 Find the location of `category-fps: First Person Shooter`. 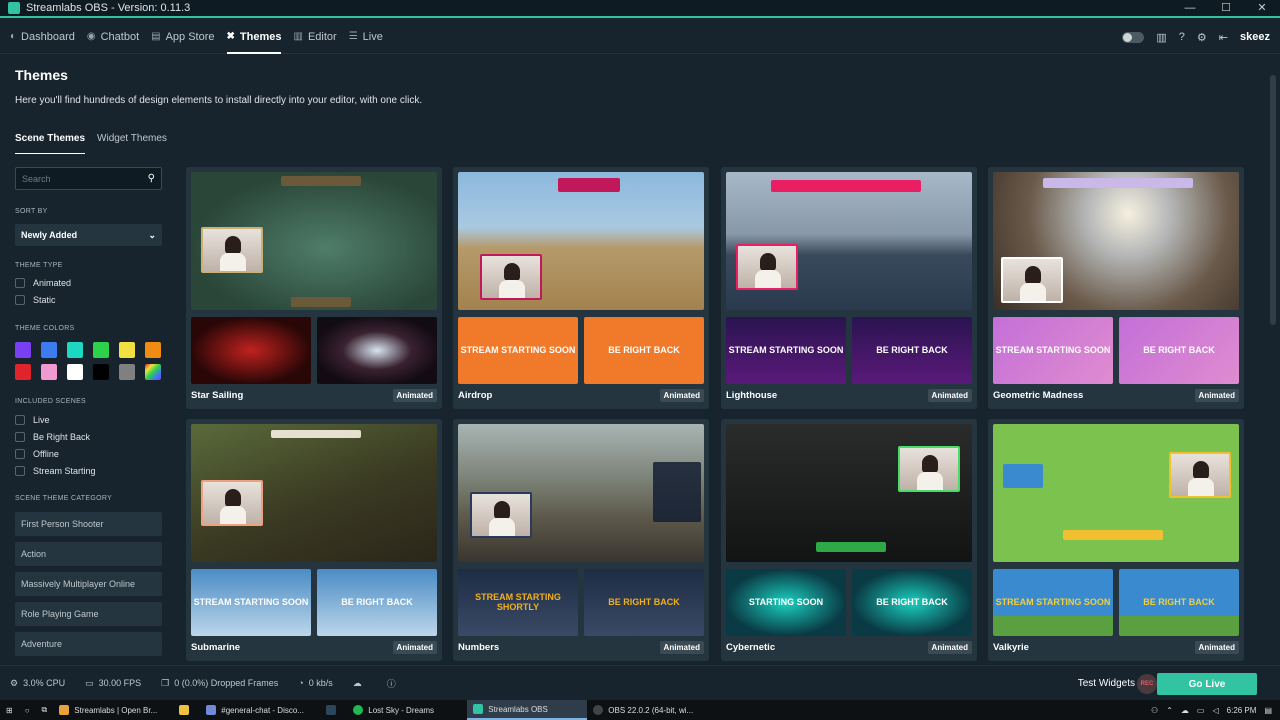

category-fps: First Person Shooter is located at coordinates (88, 524).